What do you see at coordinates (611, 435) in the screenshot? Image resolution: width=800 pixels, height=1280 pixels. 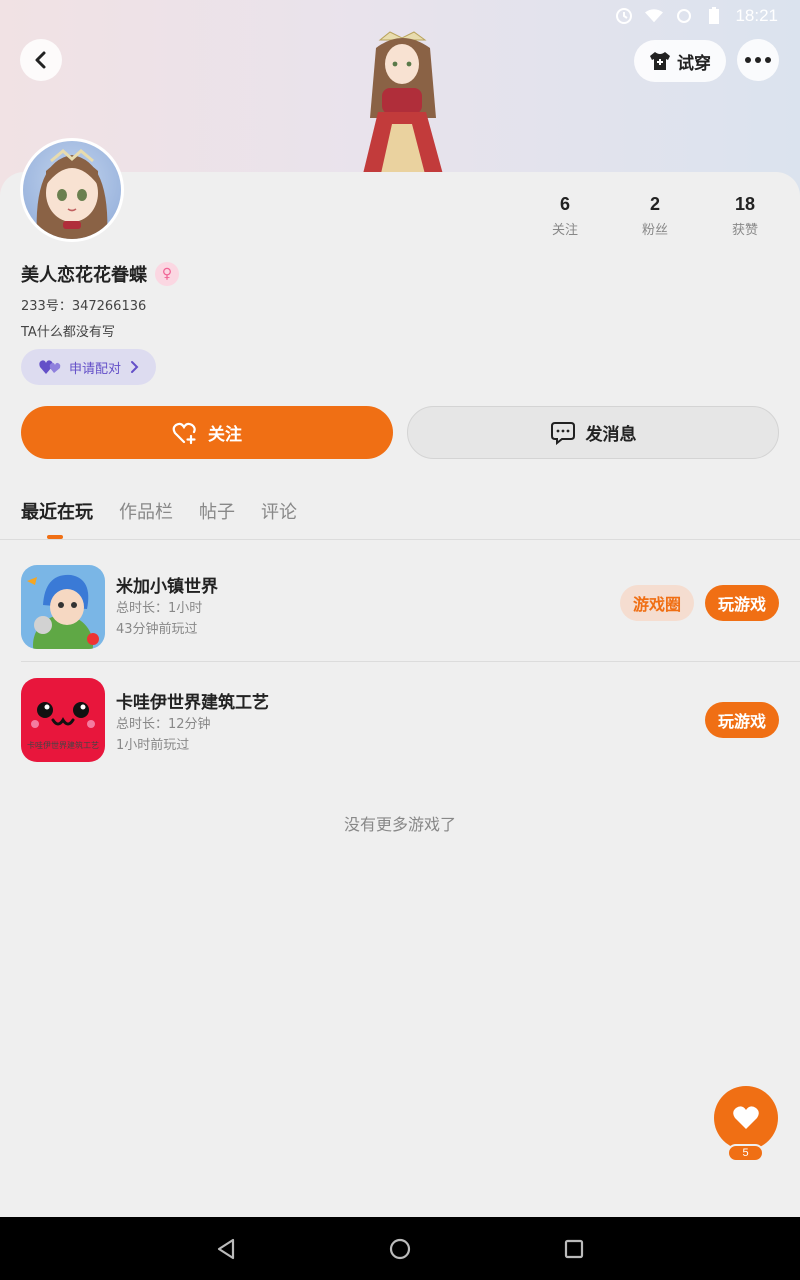 I see `send-message-label: 发消息` at bounding box center [611, 435].